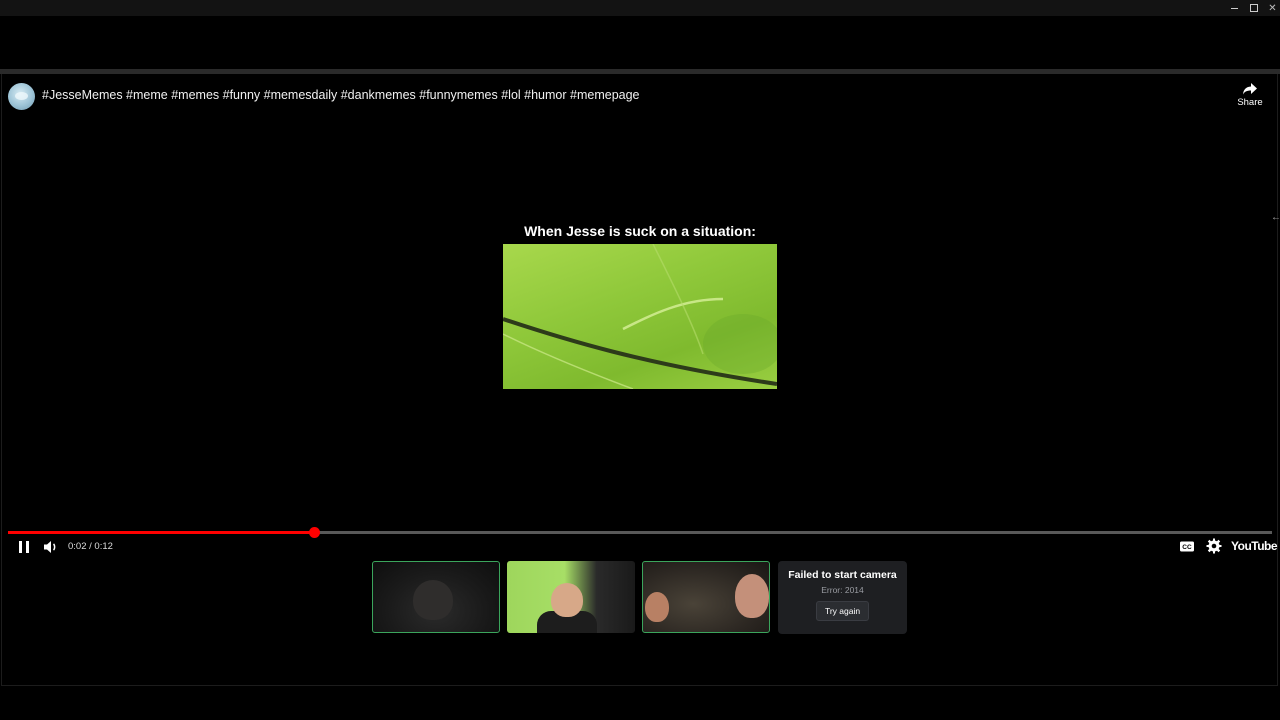 This screenshot has height=720, width=1280. I want to click on progress-played, so click(161, 532).